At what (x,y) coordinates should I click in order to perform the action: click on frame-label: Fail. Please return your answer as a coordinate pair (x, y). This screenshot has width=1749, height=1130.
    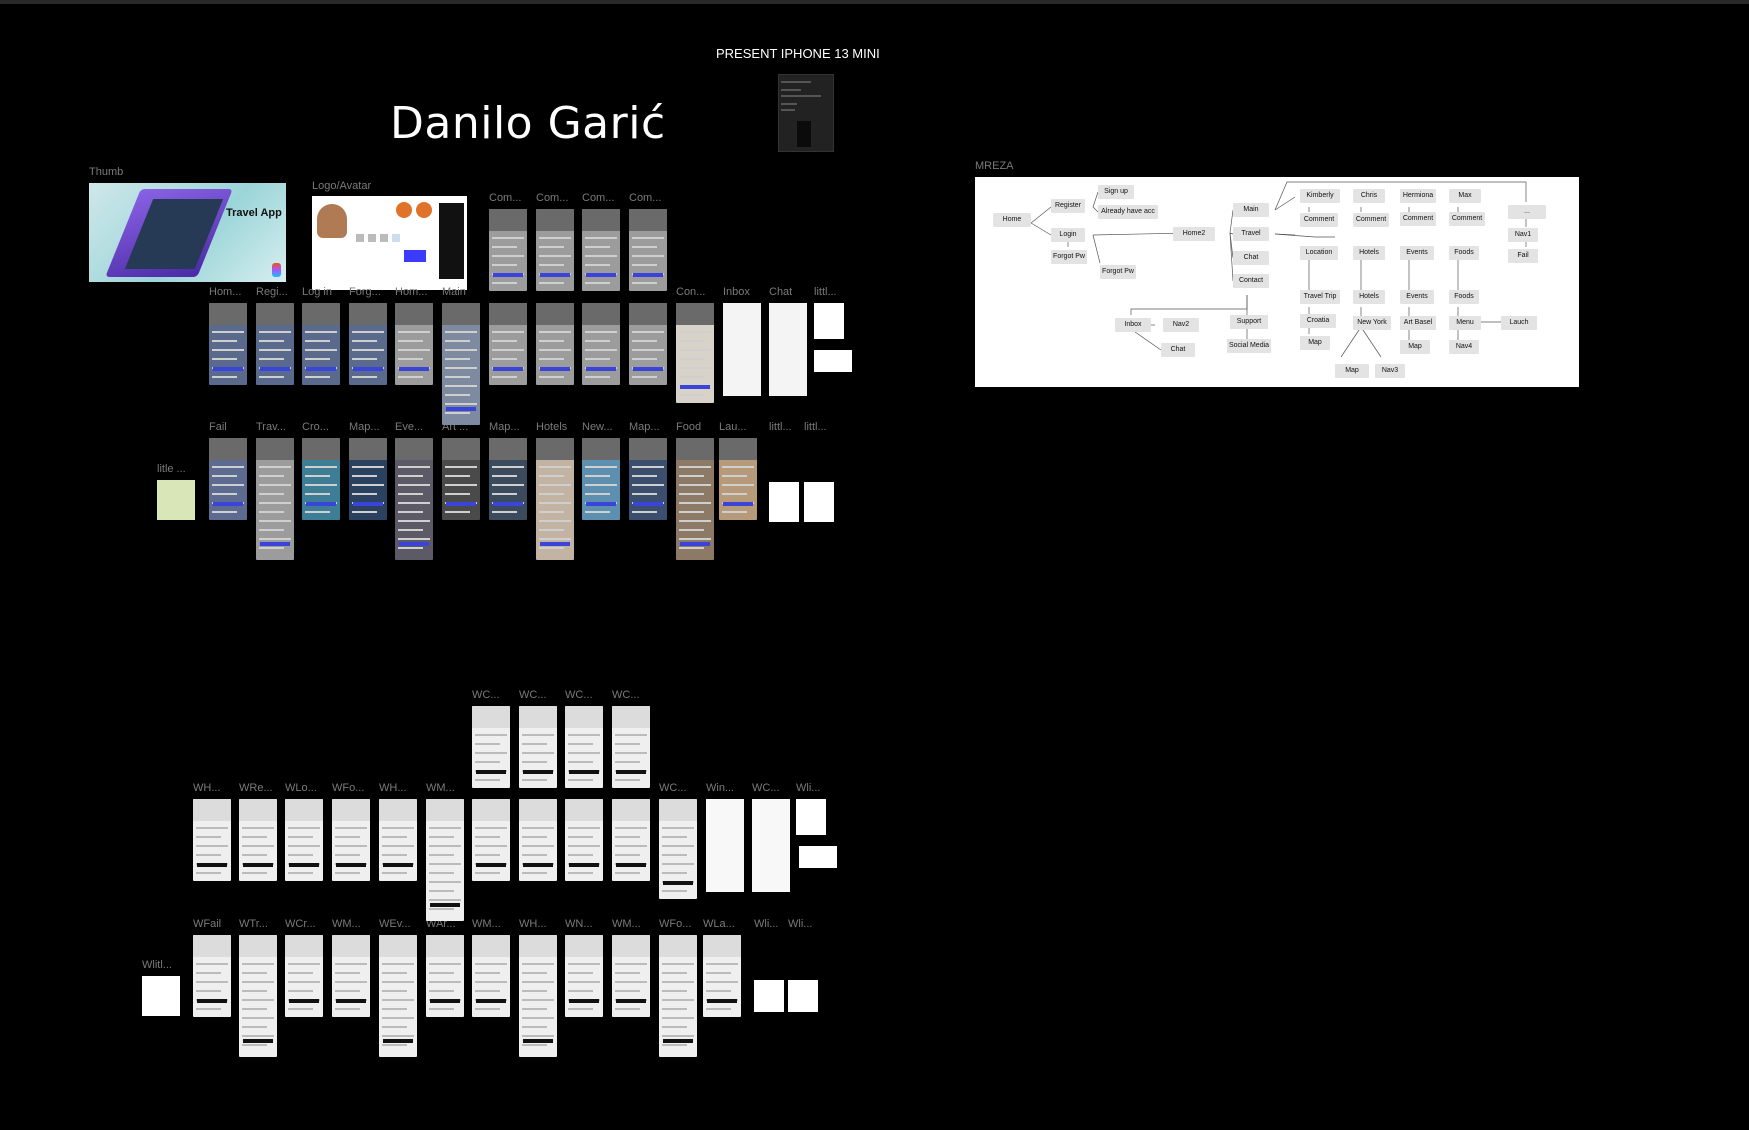
    Looking at the image, I should click on (218, 427).